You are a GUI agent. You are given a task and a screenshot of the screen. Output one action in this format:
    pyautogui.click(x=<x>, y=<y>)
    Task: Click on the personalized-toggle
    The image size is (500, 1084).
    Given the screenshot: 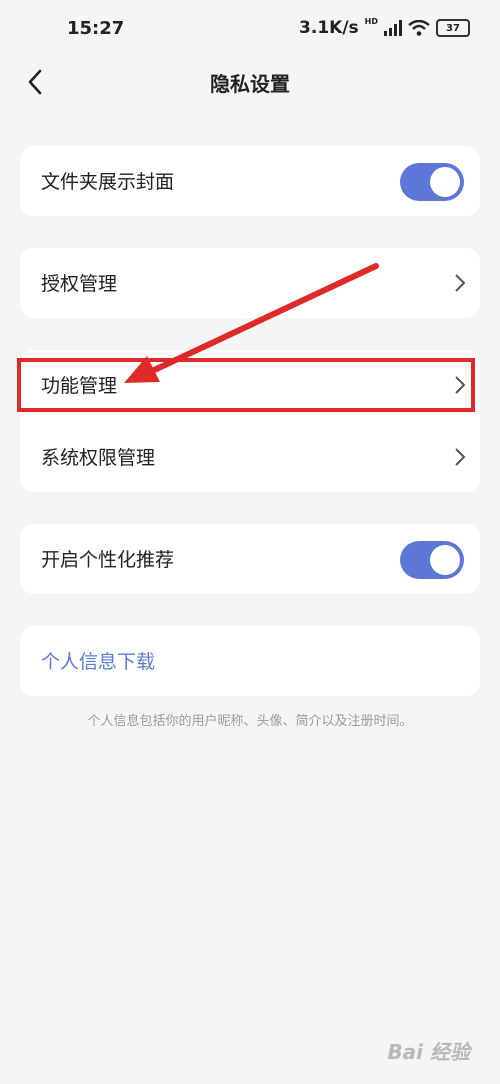 What is the action you would take?
    pyautogui.click(x=432, y=560)
    